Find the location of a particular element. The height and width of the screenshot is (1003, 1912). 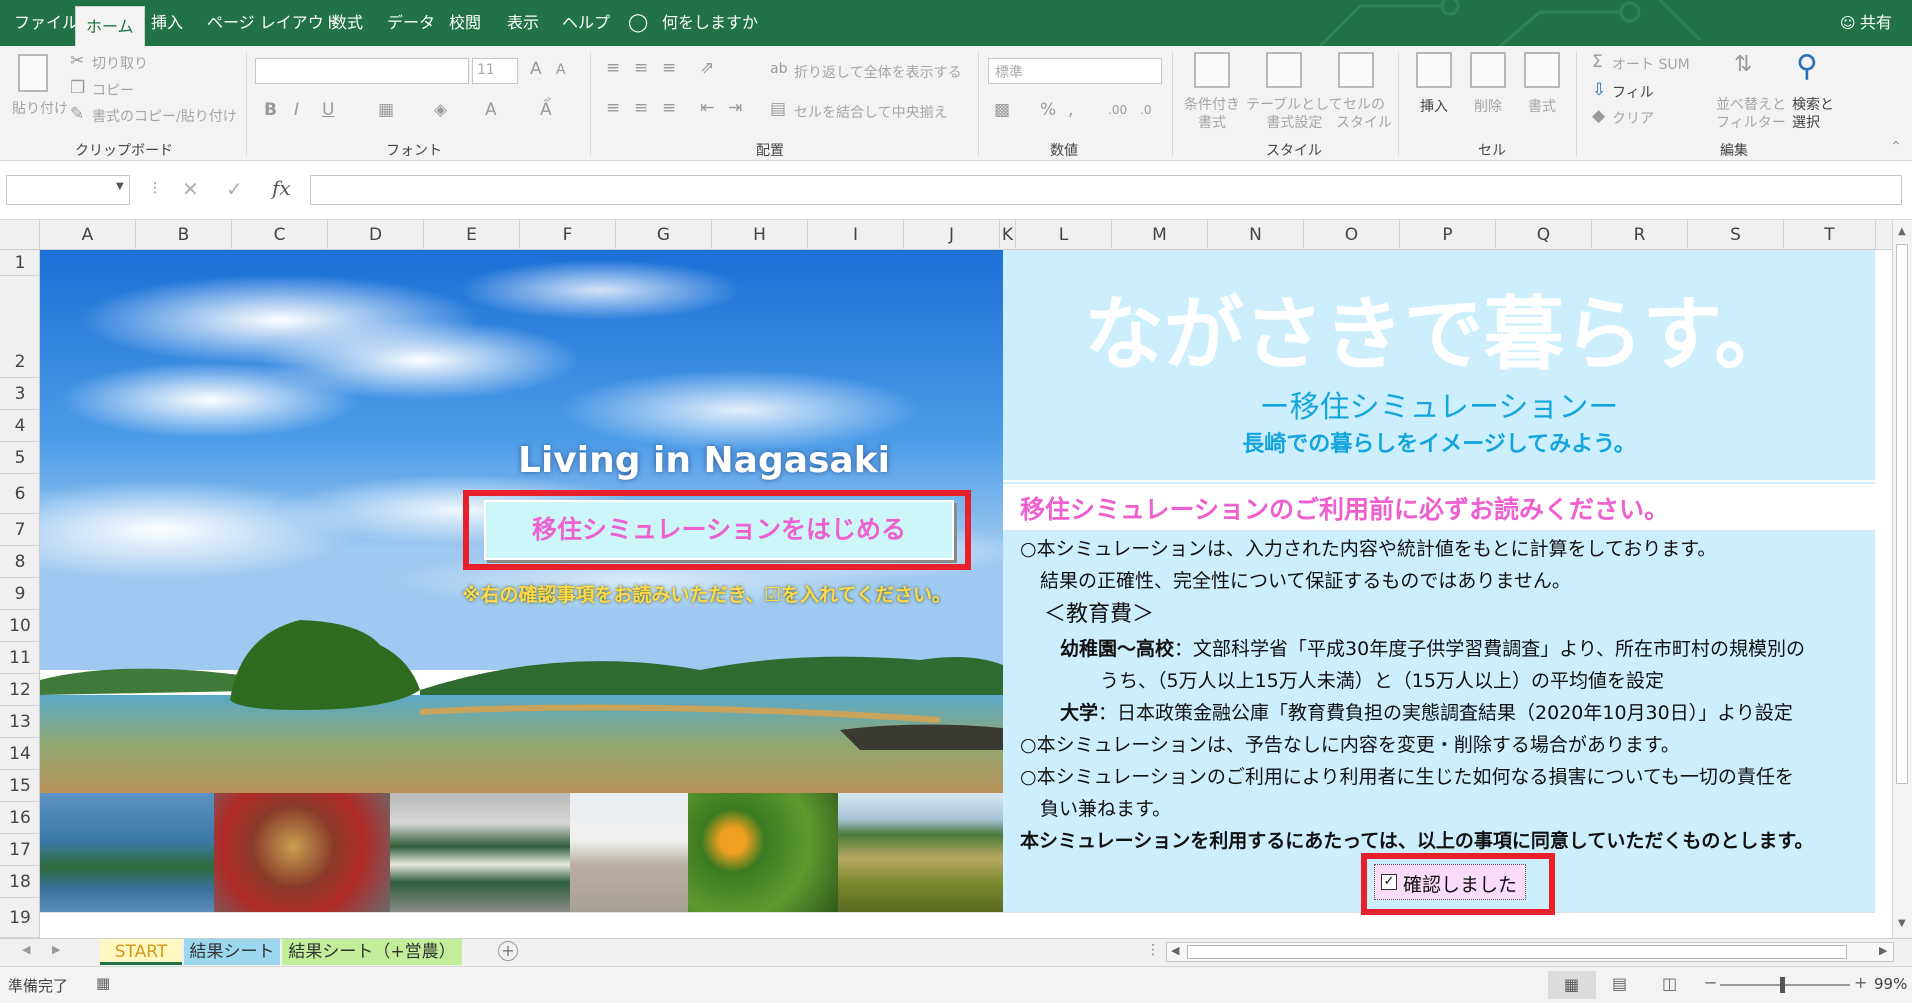

currency-icon: ▩ is located at coordinates (1002, 110).